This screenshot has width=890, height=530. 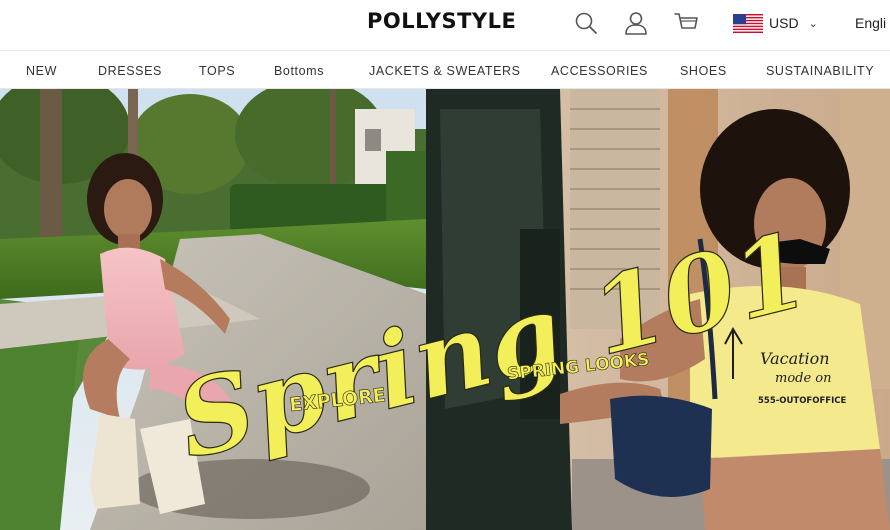 I want to click on account-icon, so click(x=636, y=23).